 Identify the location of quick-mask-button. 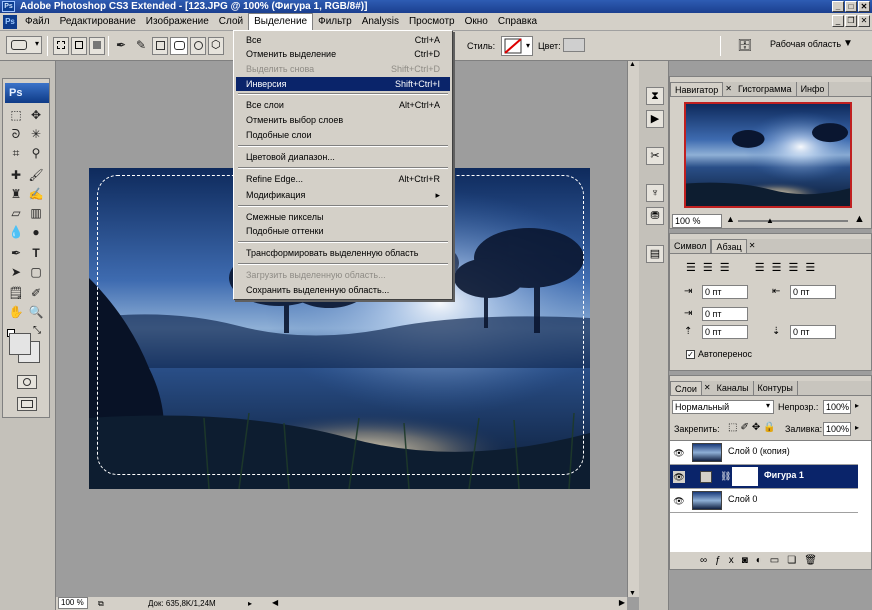
(27, 382).